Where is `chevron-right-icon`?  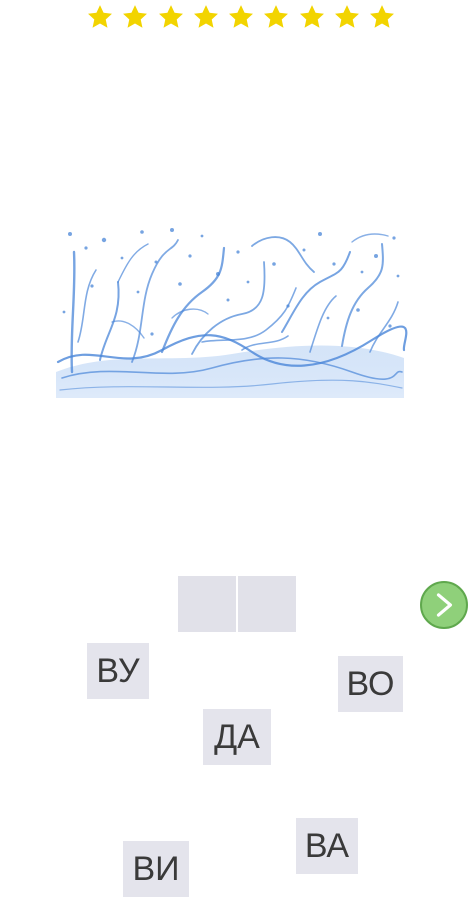 chevron-right-icon is located at coordinates (444, 605).